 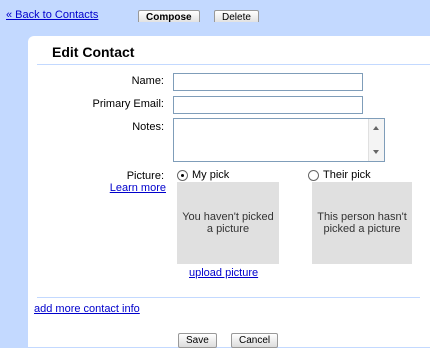 I want to click on my-picture-placeholder: You haven't picked a picture, so click(x=228, y=223).